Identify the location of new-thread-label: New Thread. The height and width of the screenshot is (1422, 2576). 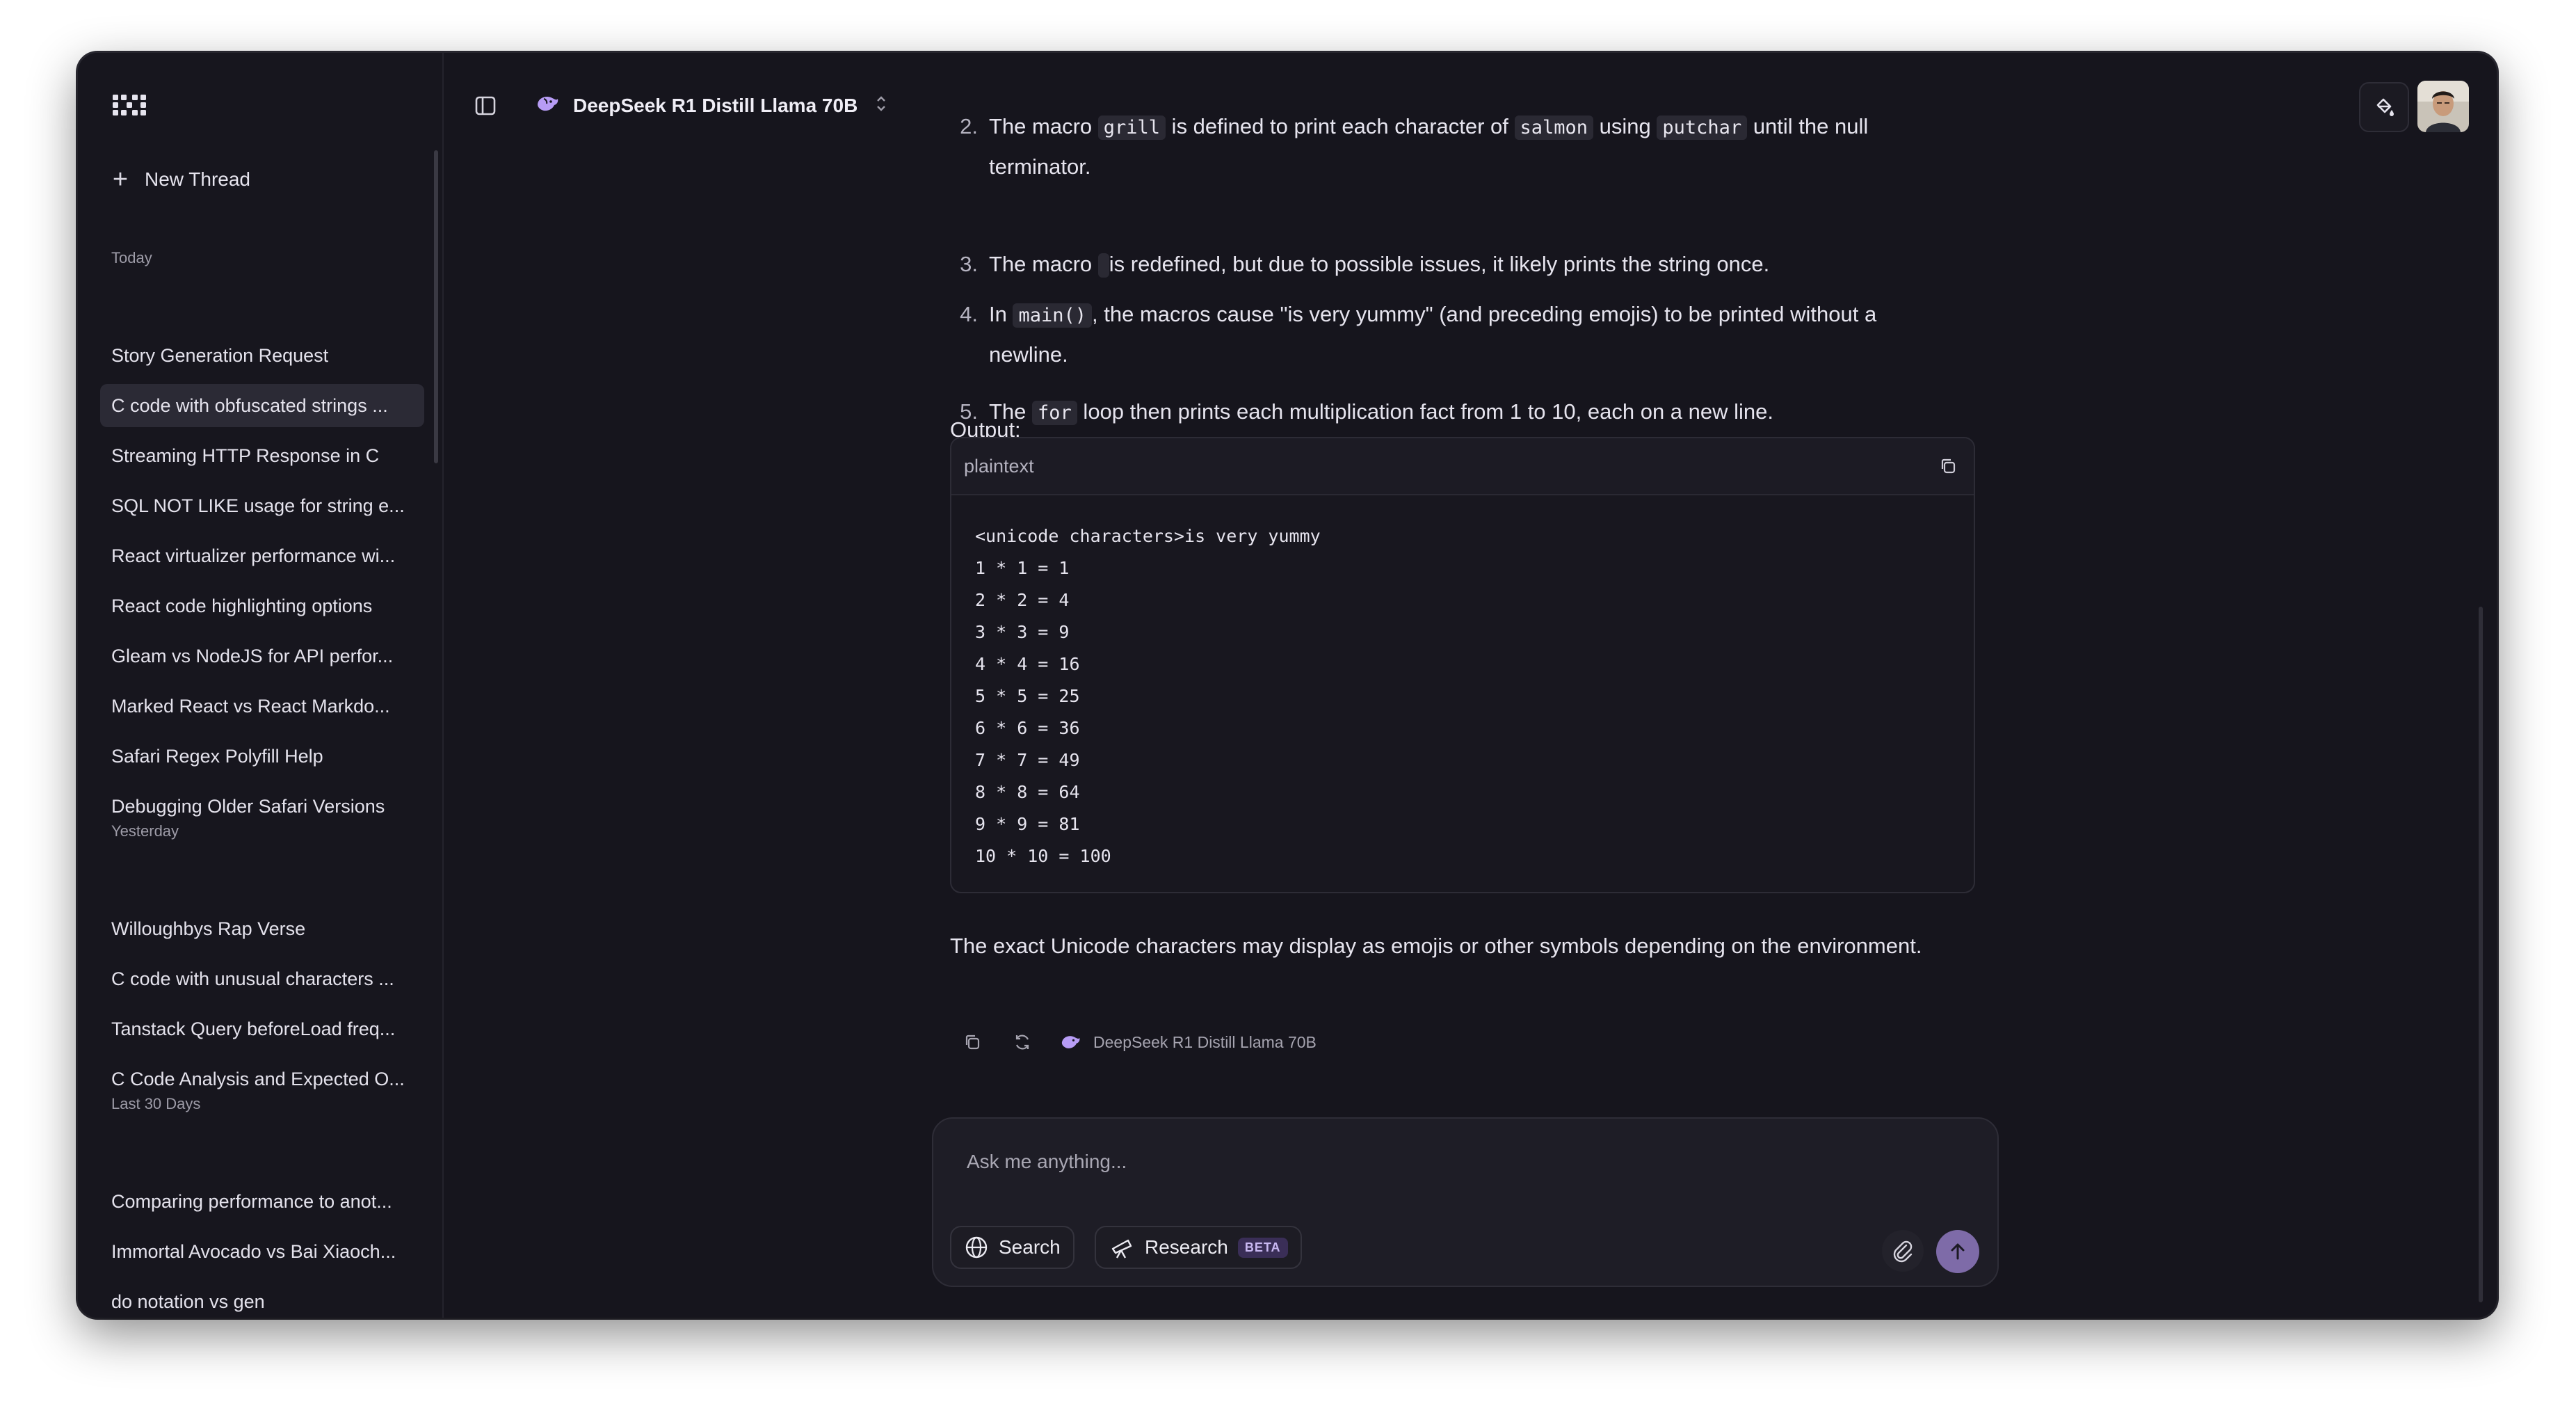
(198, 179).